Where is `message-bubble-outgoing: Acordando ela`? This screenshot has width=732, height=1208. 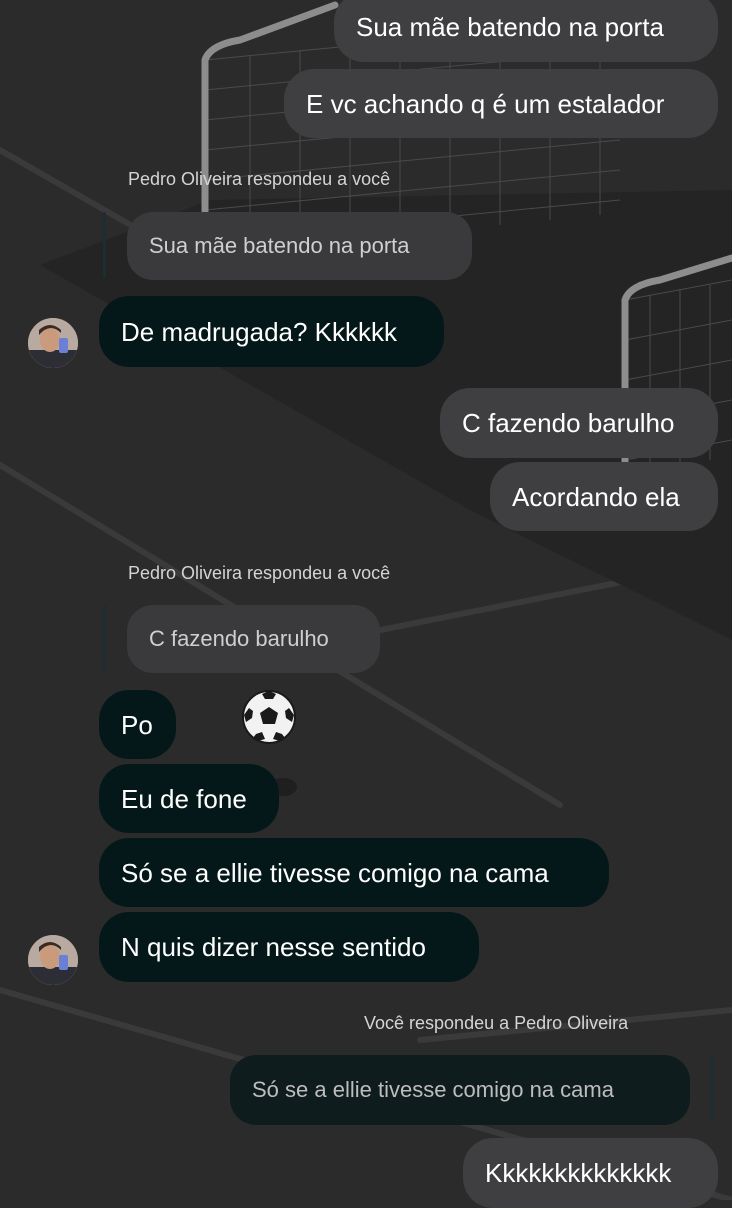 message-bubble-outgoing: Acordando ela is located at coordinates (604, 496).